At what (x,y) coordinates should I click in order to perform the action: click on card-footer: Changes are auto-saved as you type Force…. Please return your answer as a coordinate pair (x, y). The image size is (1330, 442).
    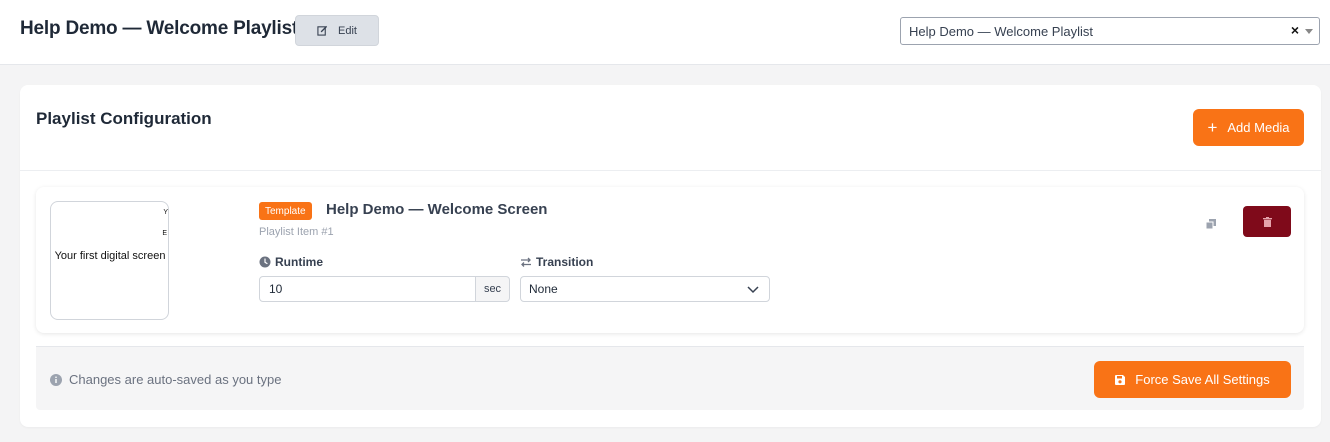
    Looking at the image, I should click on (670, 378).